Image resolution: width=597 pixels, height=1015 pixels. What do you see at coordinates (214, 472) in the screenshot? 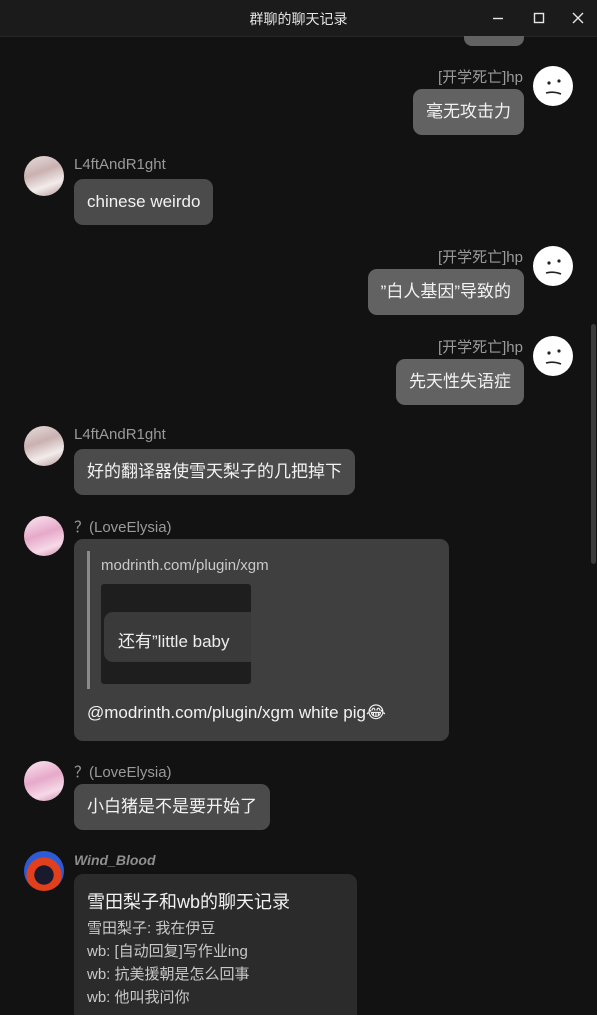
I see `message-bubble: 好的翻译器使雪天梨子的几把掉下` at bounding box center [214, 472].